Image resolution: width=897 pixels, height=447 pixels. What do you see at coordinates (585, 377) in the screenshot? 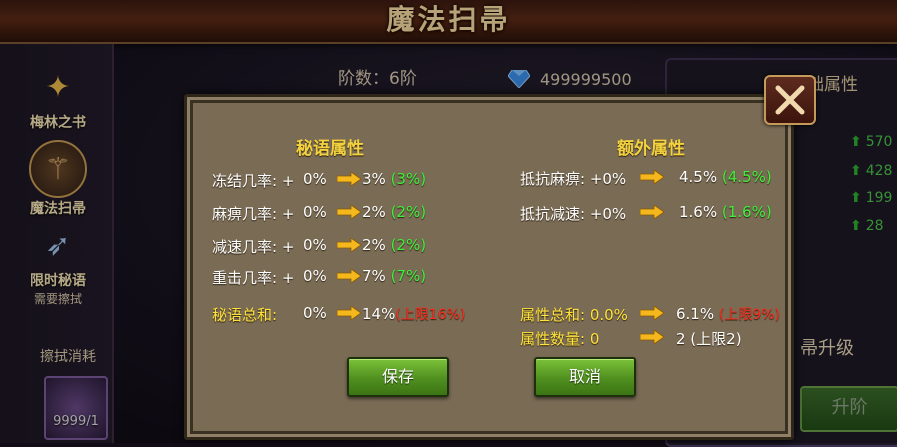
I see `cancel-button: 取消` at bounding box center [585, 377].